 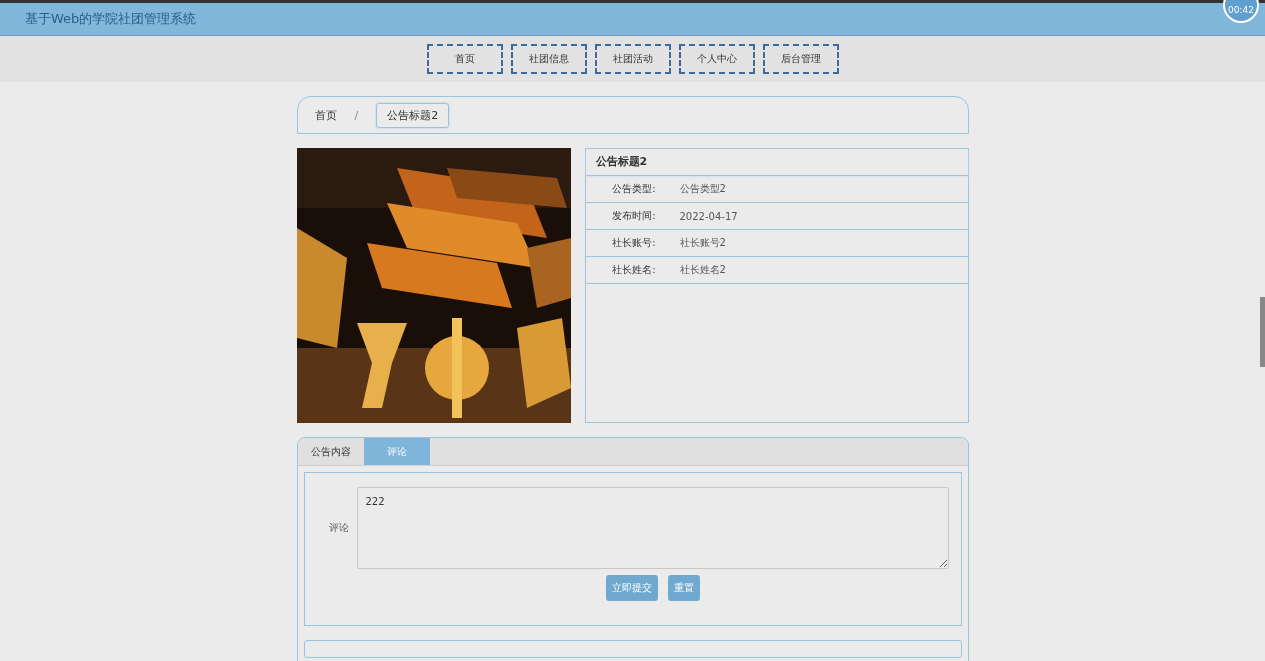 What do you see at coordinates (633, 270) in the screenshot?
I see `field-label: 社长姓名:` at bounding box center [633, 270].